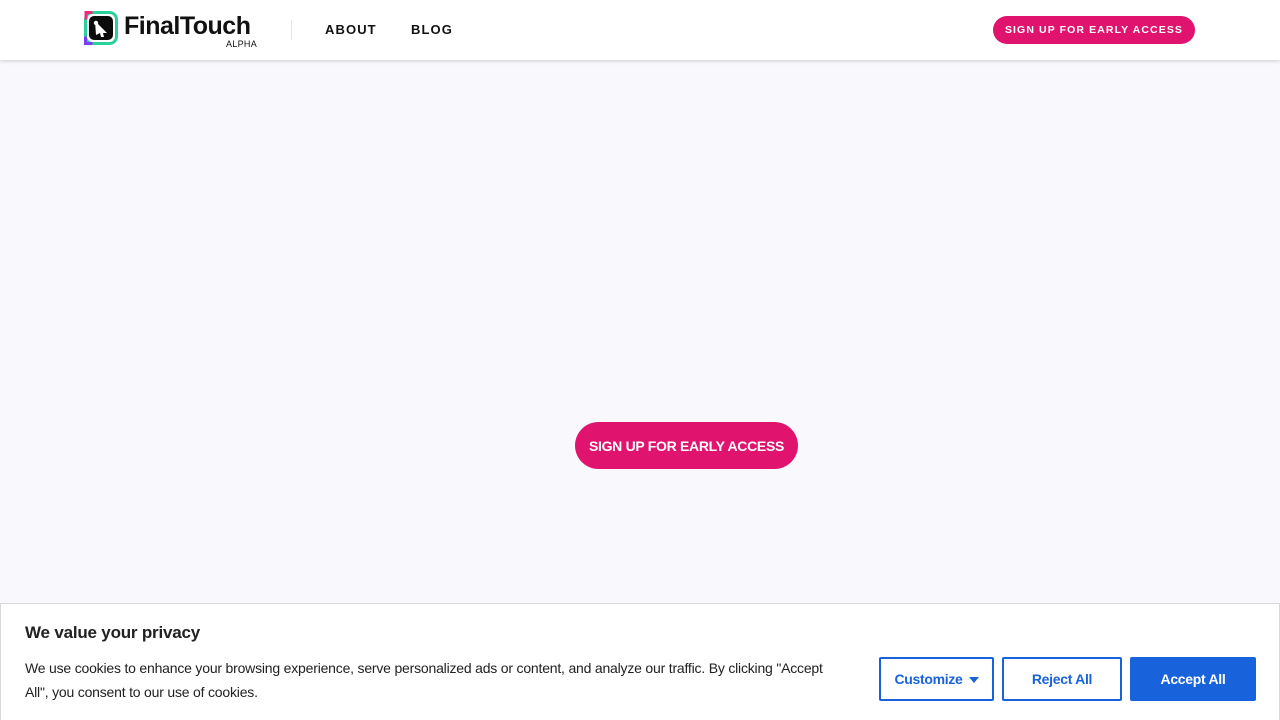 This screenshot has width=1280, height=720. I want to click on hero-signup-button: SIGN UP FOR EARLY ACCESS, so click(686, 445).